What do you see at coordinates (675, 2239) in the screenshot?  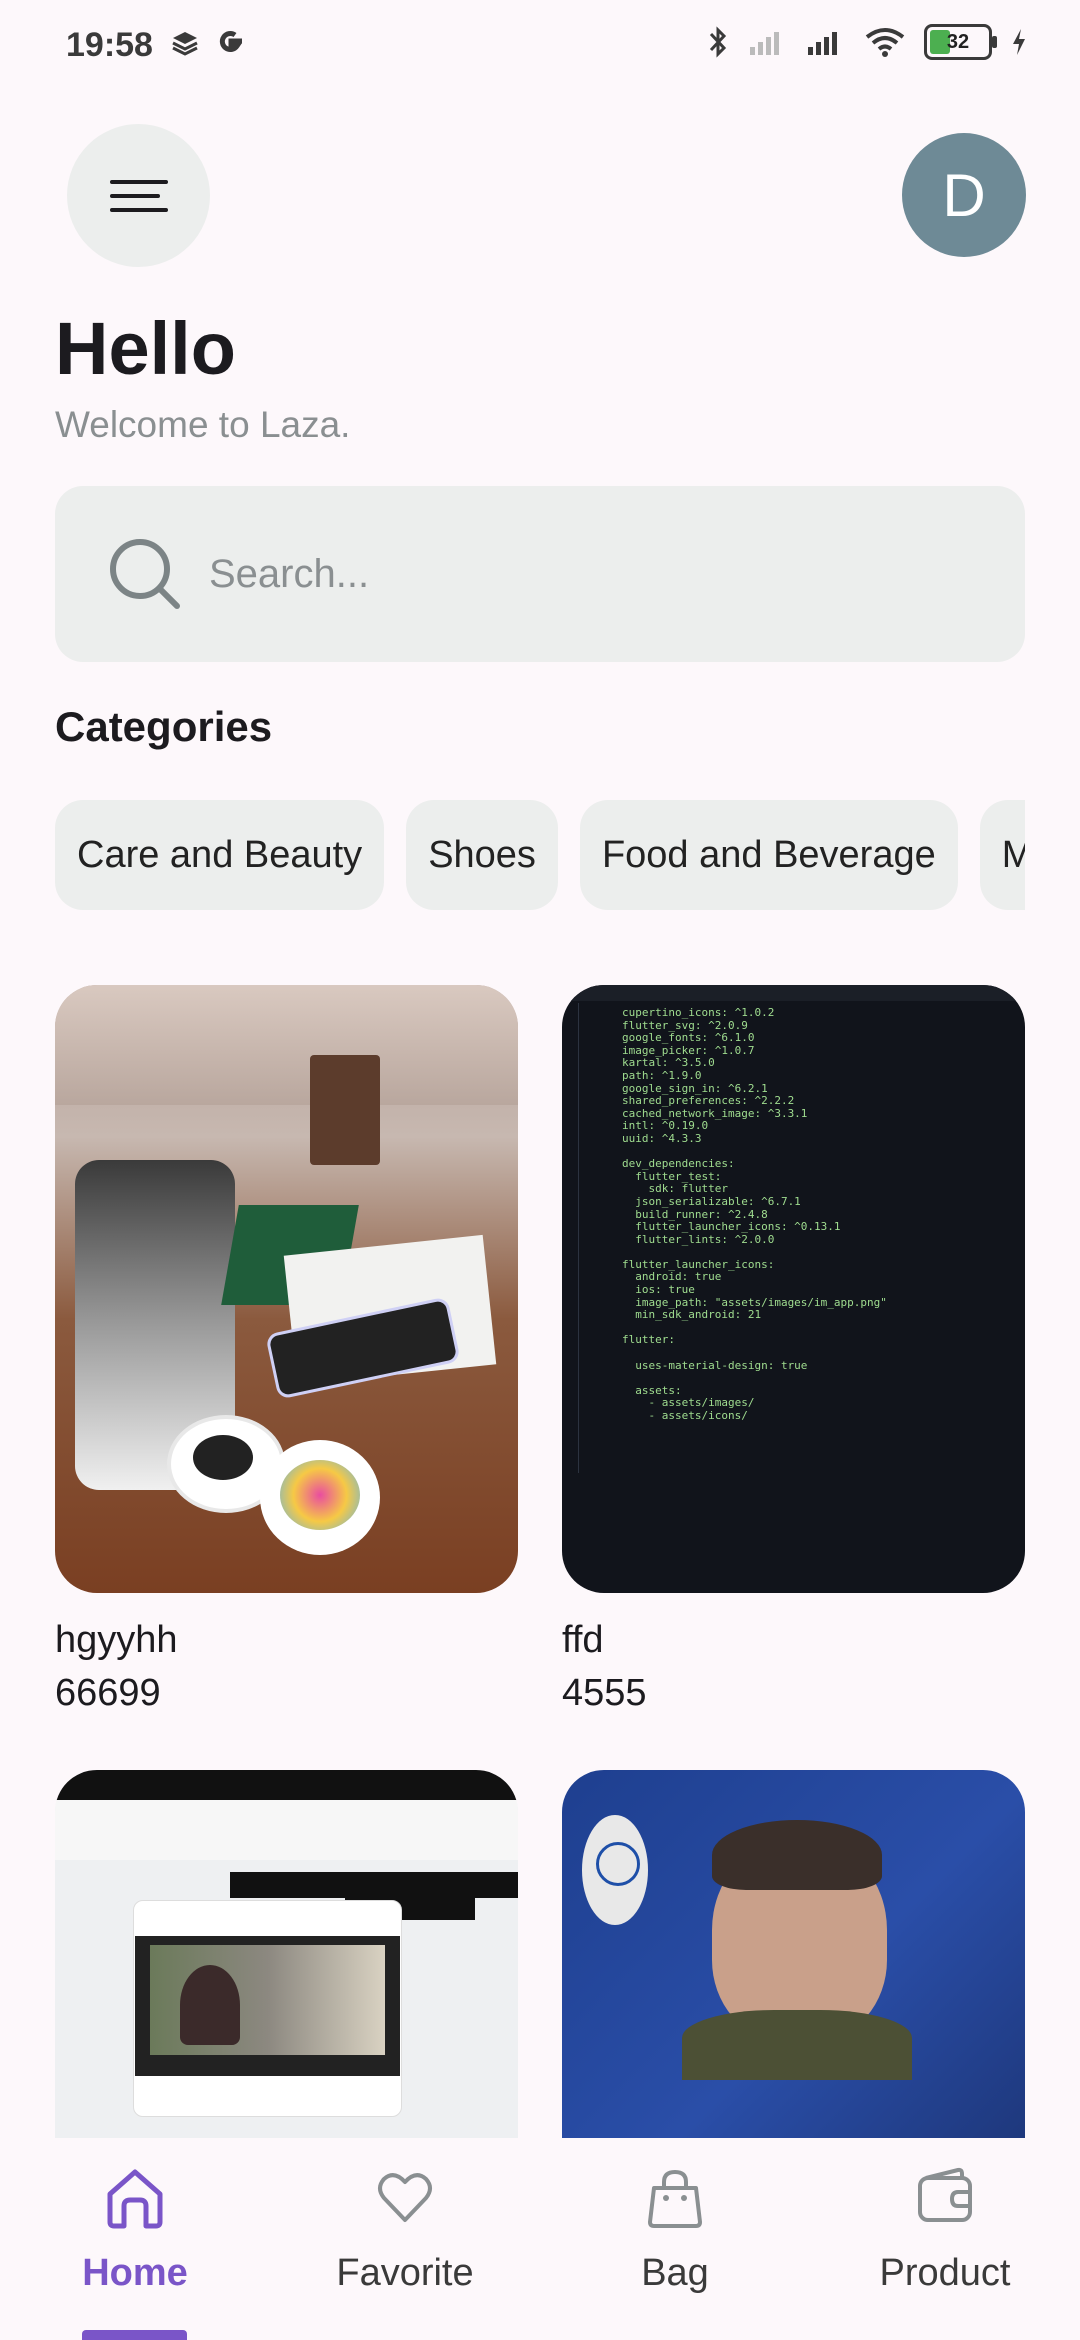 I see `nav-item-bag: Bag` at bounding box center [675, 2239].